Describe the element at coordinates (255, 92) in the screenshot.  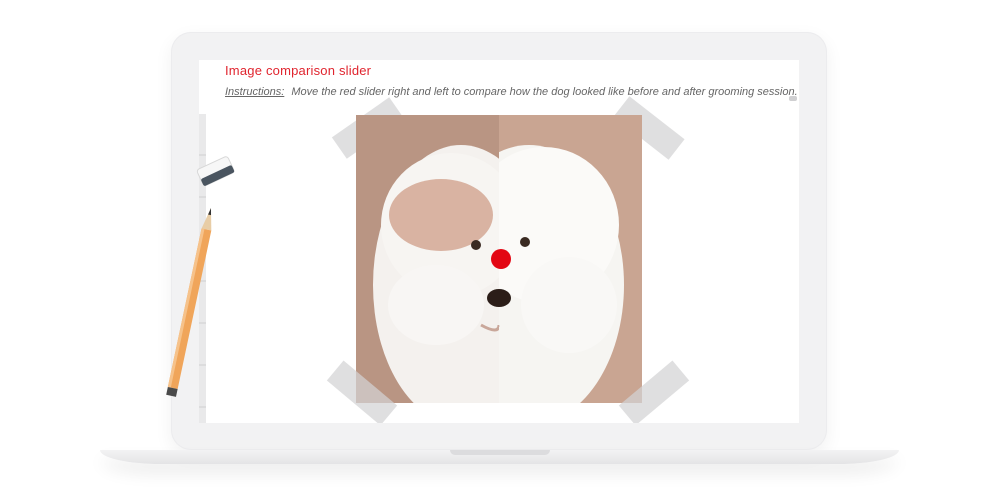
I see `instructions-label: Instructions:` at that location.